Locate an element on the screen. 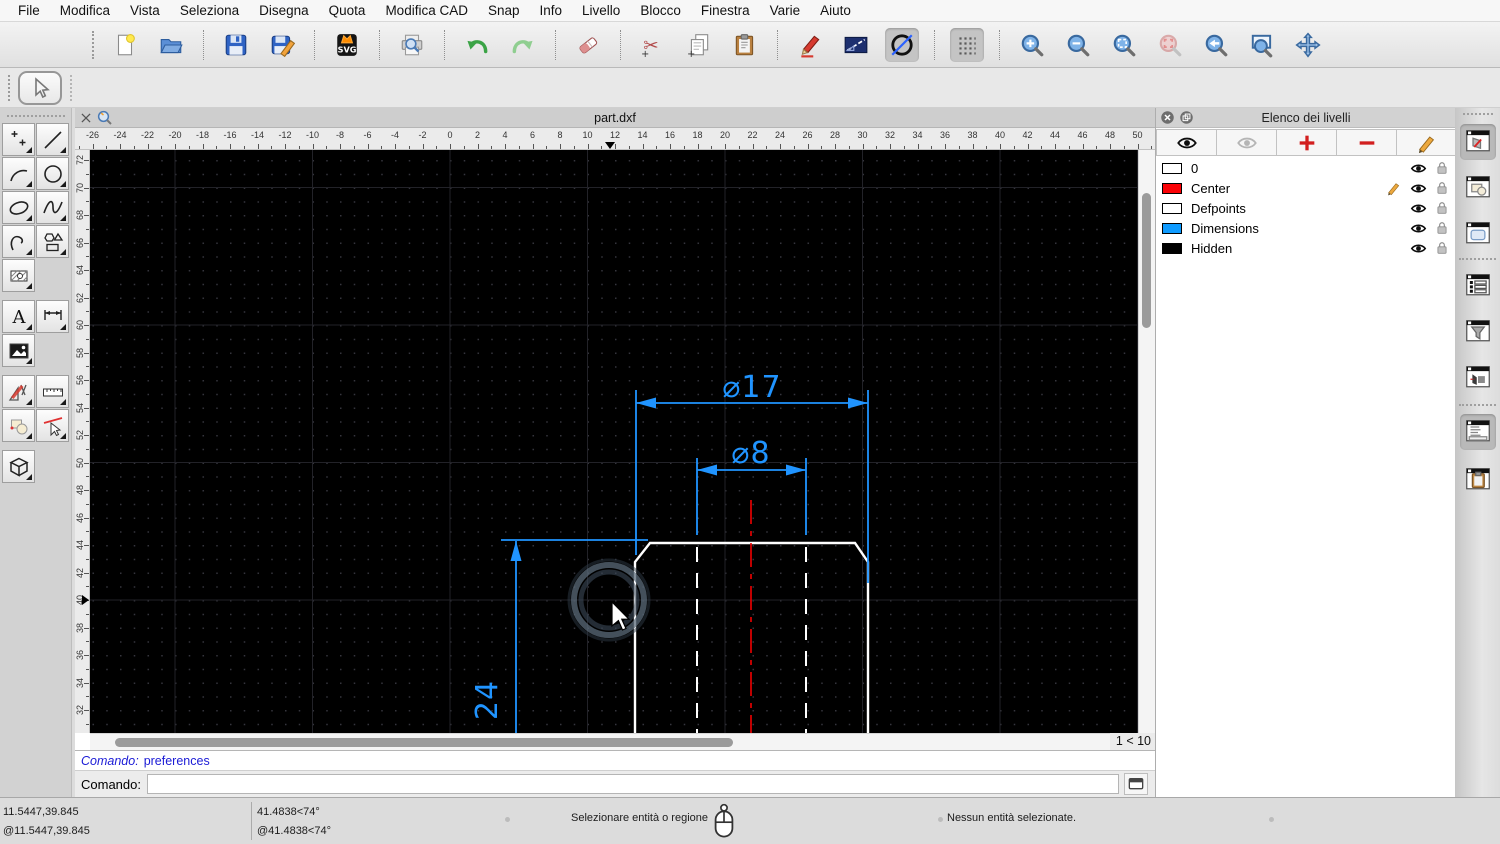 The width and height of the screenshot is (1500, 844). dimension-tool-button is located at coordinates (52, 316).